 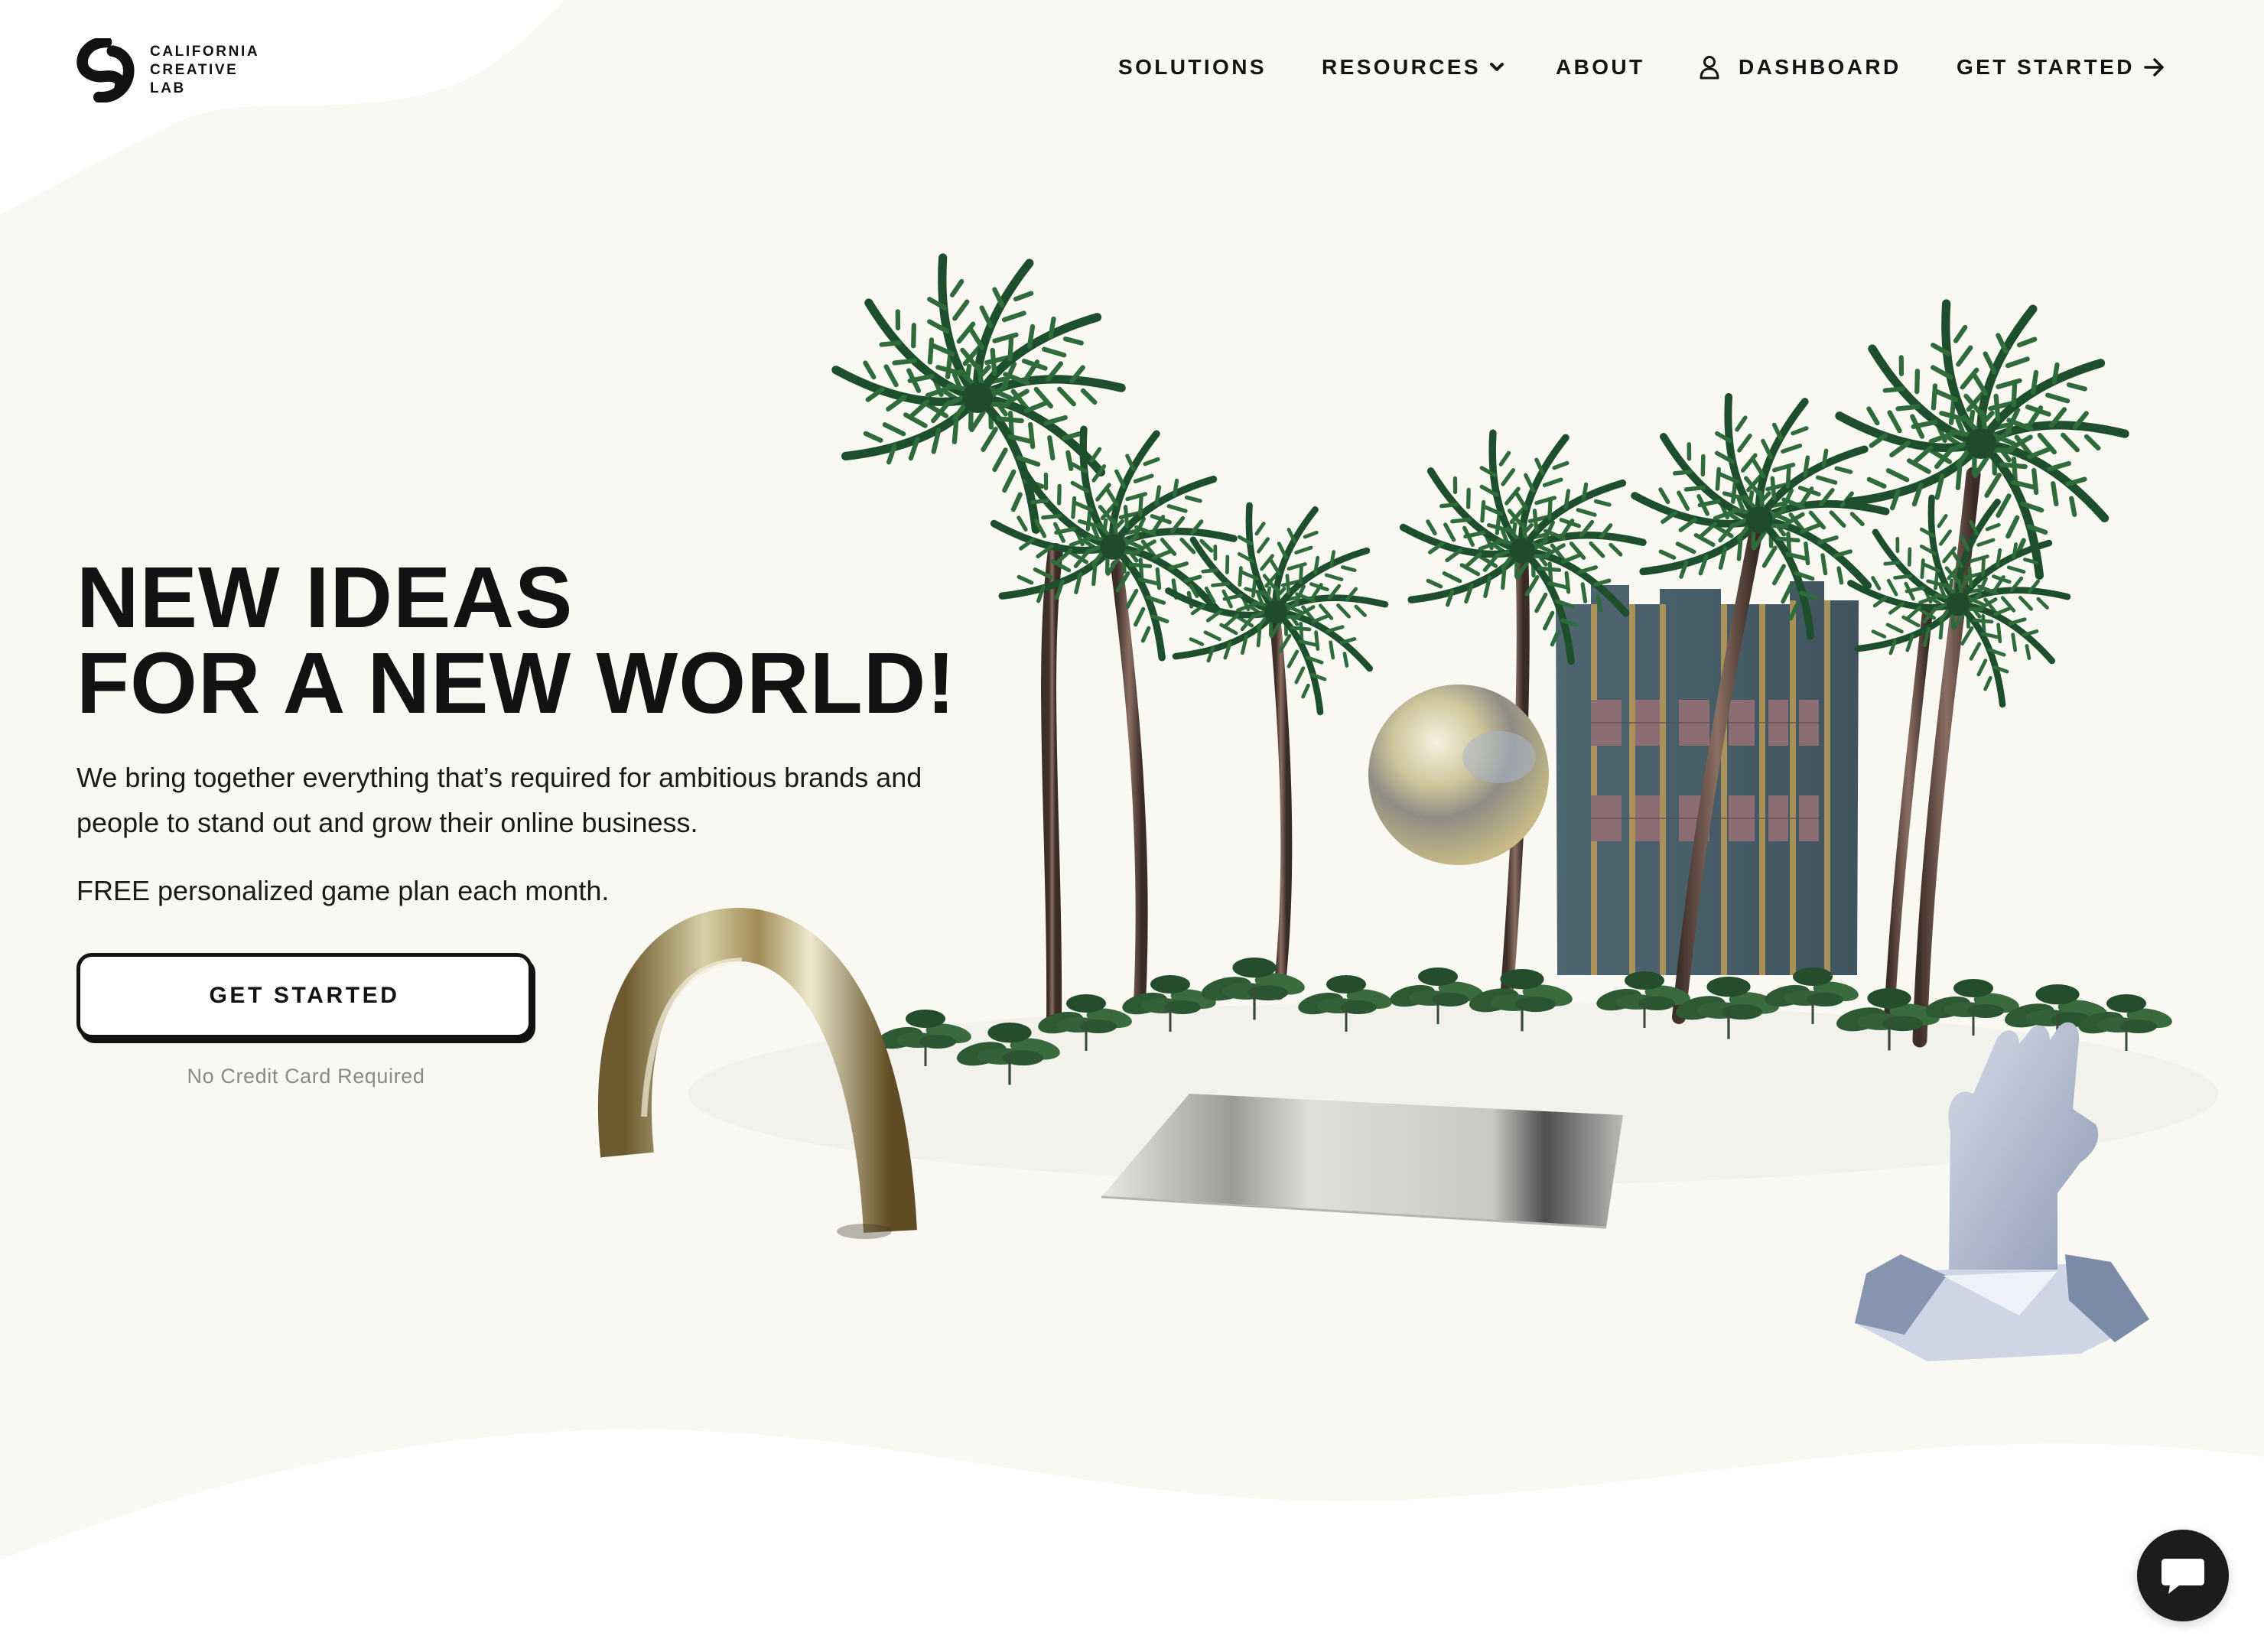 I want to click on hero-title-line-1: NEW IDEAS, so click(x=325, y=597).